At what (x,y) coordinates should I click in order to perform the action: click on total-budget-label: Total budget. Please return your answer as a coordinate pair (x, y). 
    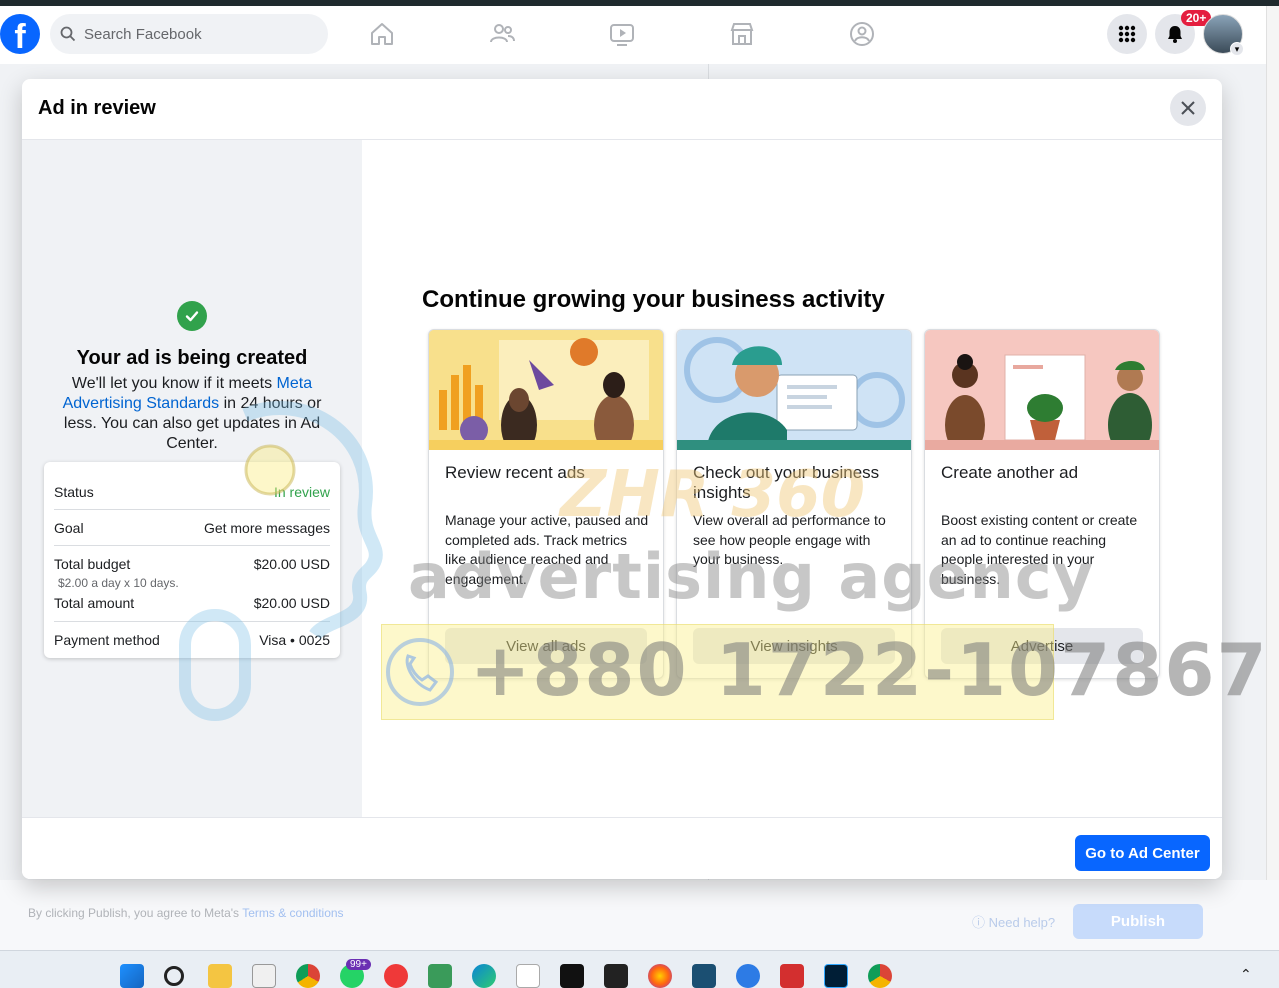
    Looking at the image, I should click on (92, 564).